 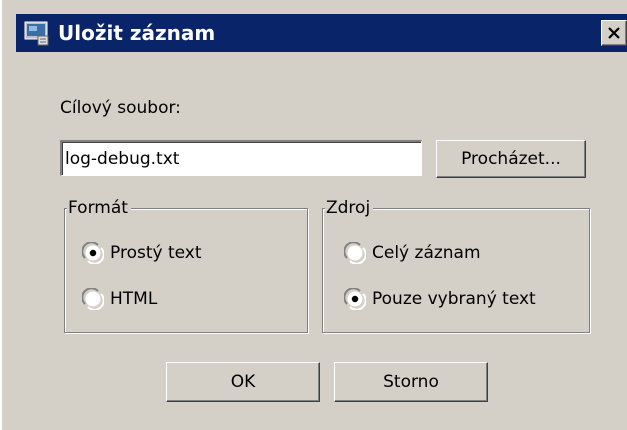 What do you see at coordinates (99, 208) in the screenshot?
I see `format-legend: Formát` at bounding box center [99, 208].